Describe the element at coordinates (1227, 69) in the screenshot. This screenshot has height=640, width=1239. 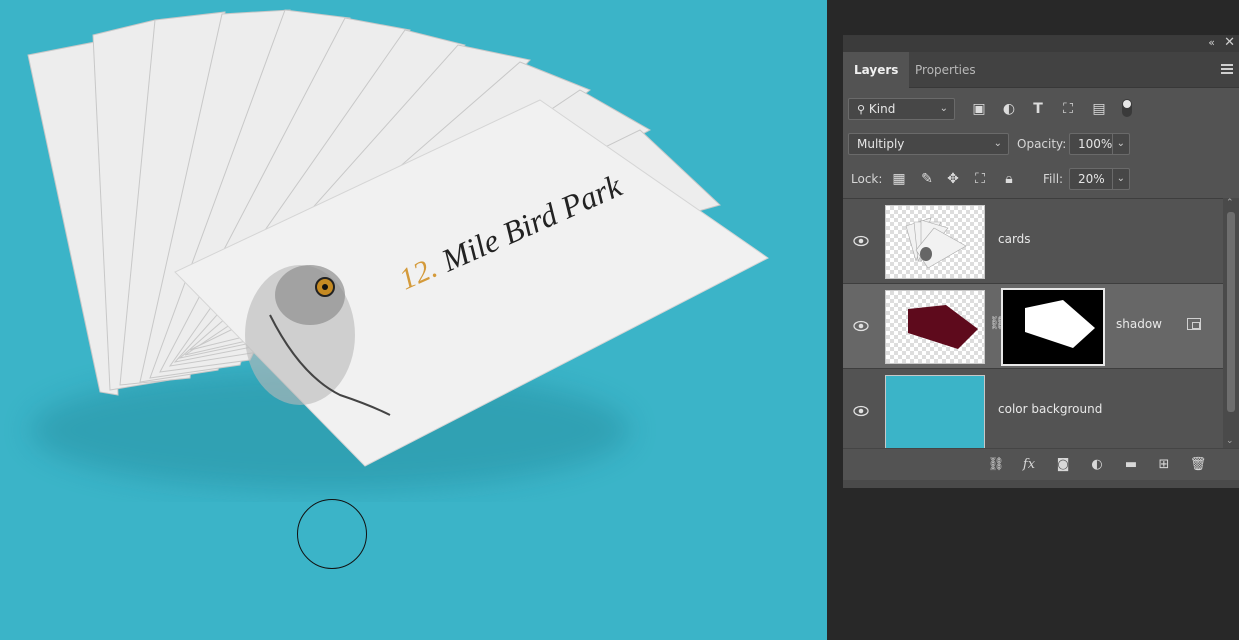
I see `panel-menu-icon` at that location.